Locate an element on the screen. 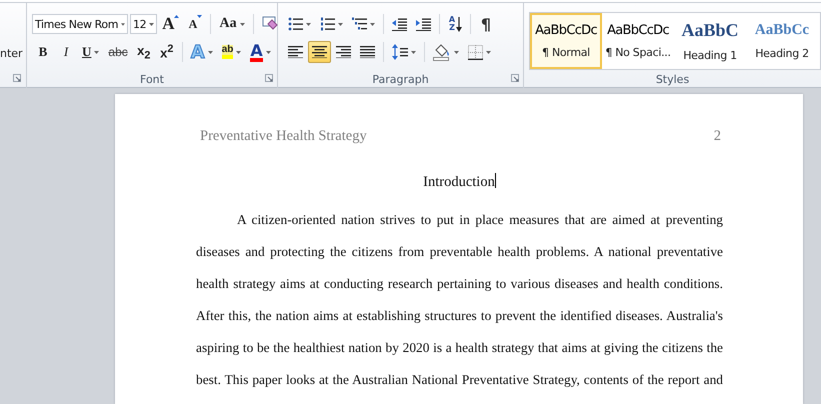 Image resolution: width=821 pixels, height=404 pixels. center-button is located at coordinates (319, 52).